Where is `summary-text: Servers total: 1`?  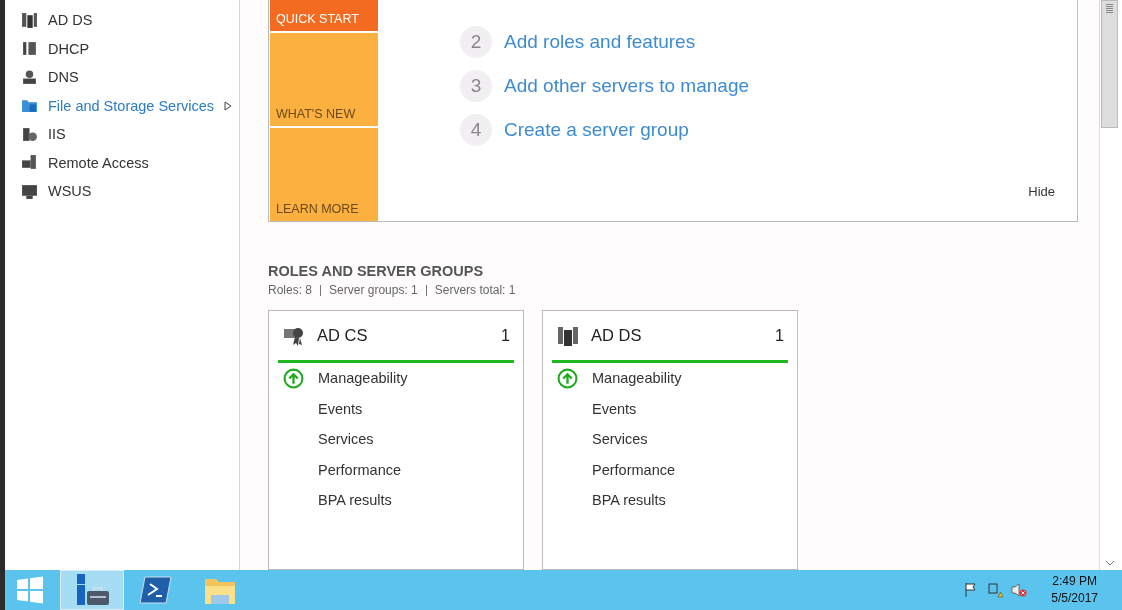 summary-text: Servers total: 1 is located at coordinates (475, 290).